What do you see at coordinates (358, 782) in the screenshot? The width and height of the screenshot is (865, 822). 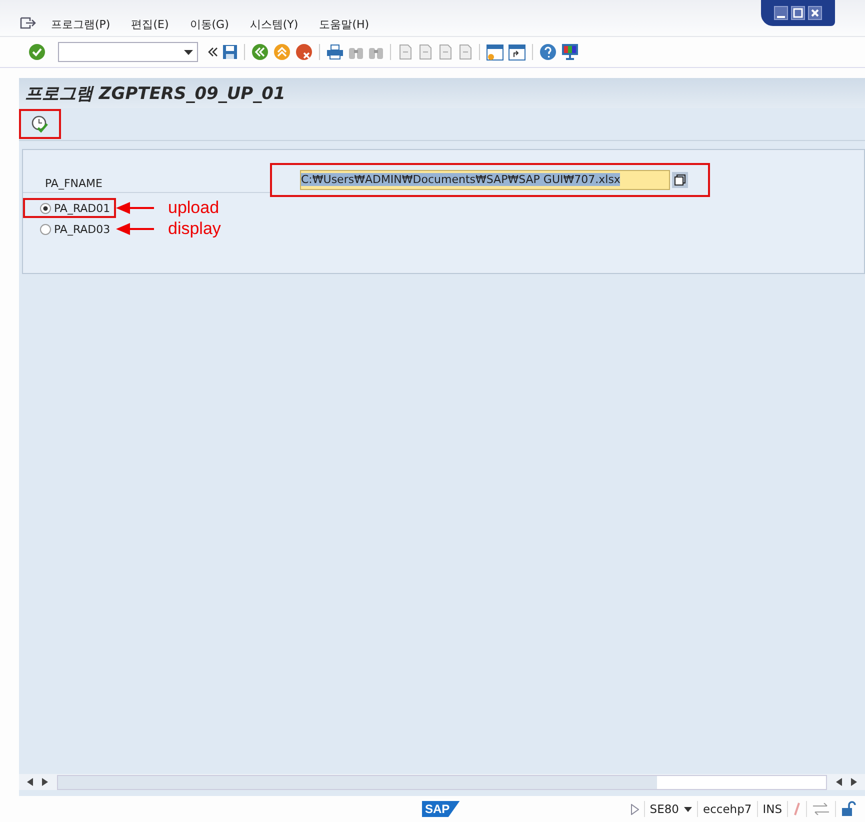 I see `scroll-thumb` at bounding box center [358, 782].